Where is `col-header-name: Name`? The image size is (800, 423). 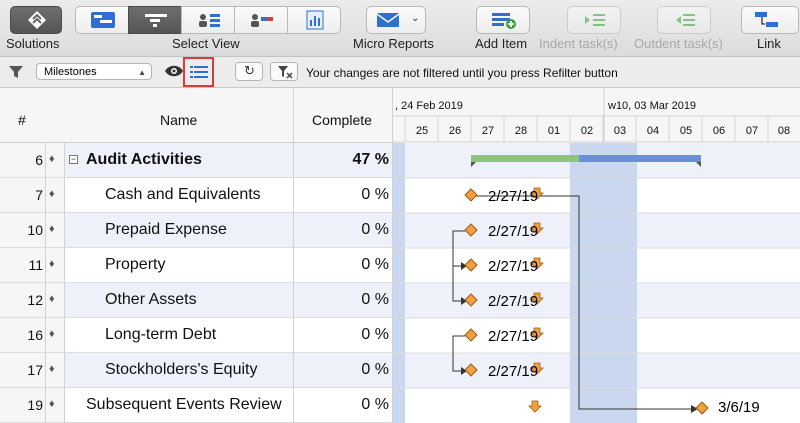
col-header-name: Name is located at coordinates (178, 120).